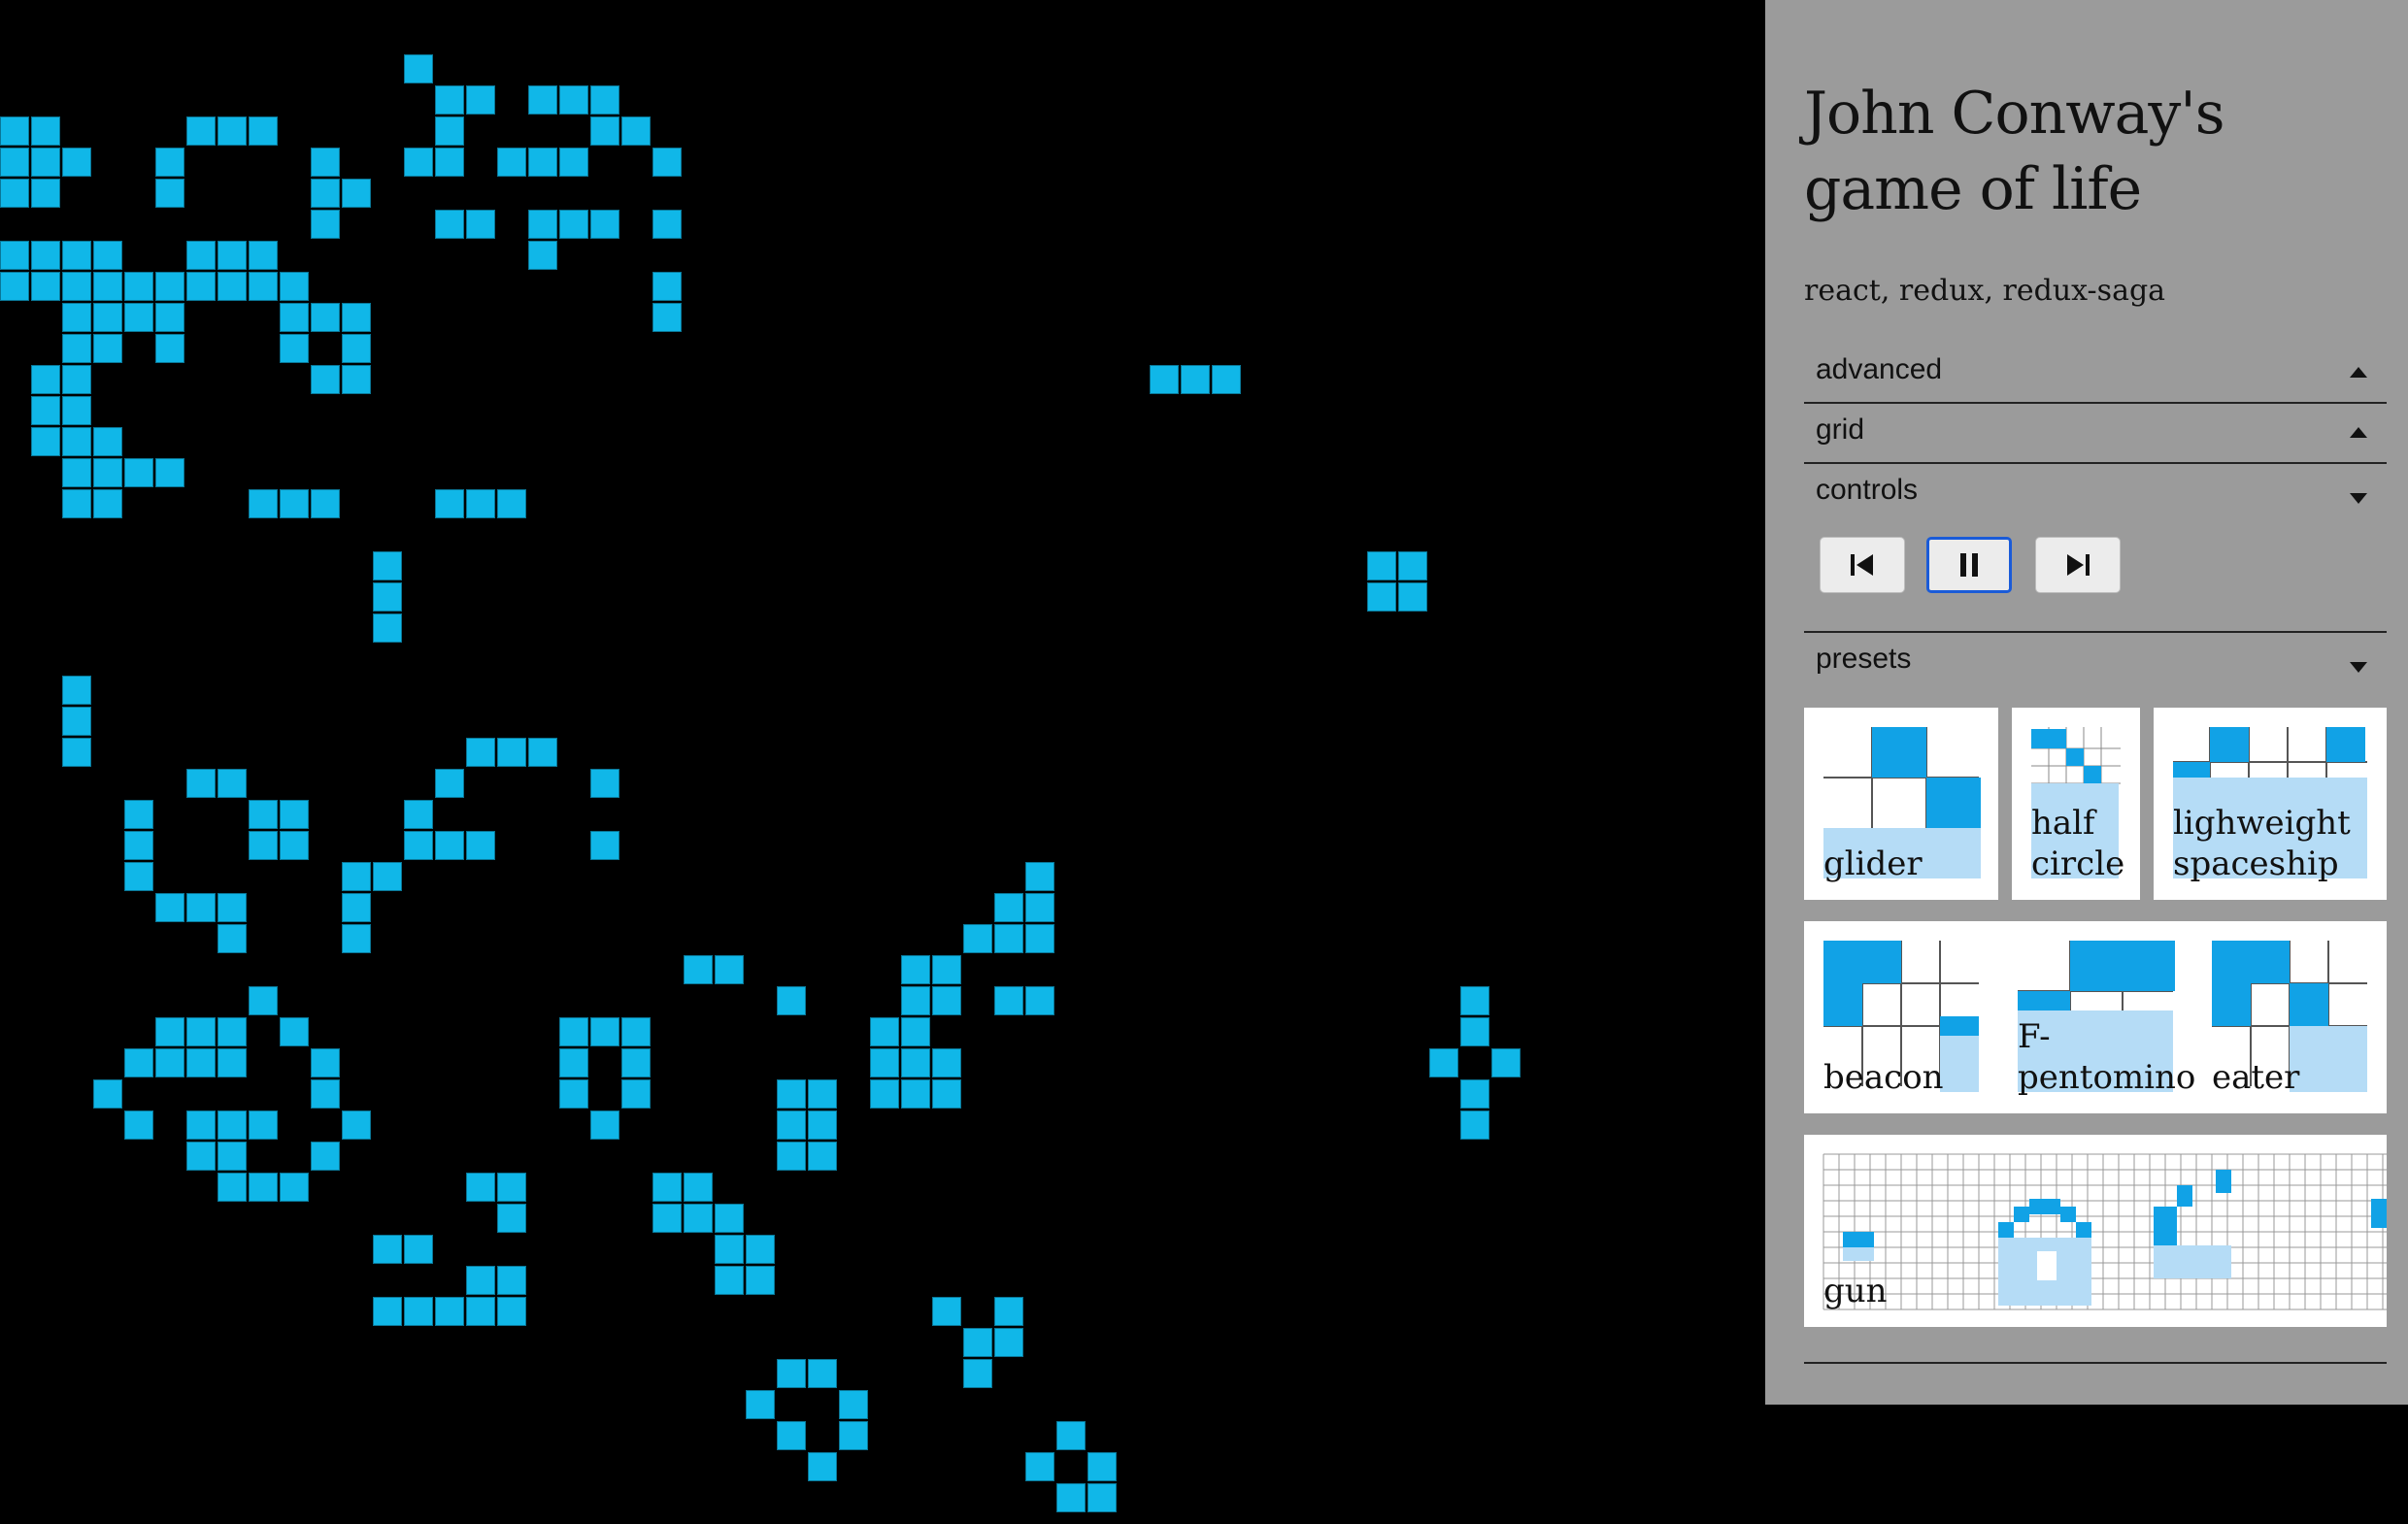 This screenshot has height=1524, width=2408. What do you see at coordinates (1901, 804) in the screenshot?
I see `preset-glider: glider` at bounding box center [1901, 804].